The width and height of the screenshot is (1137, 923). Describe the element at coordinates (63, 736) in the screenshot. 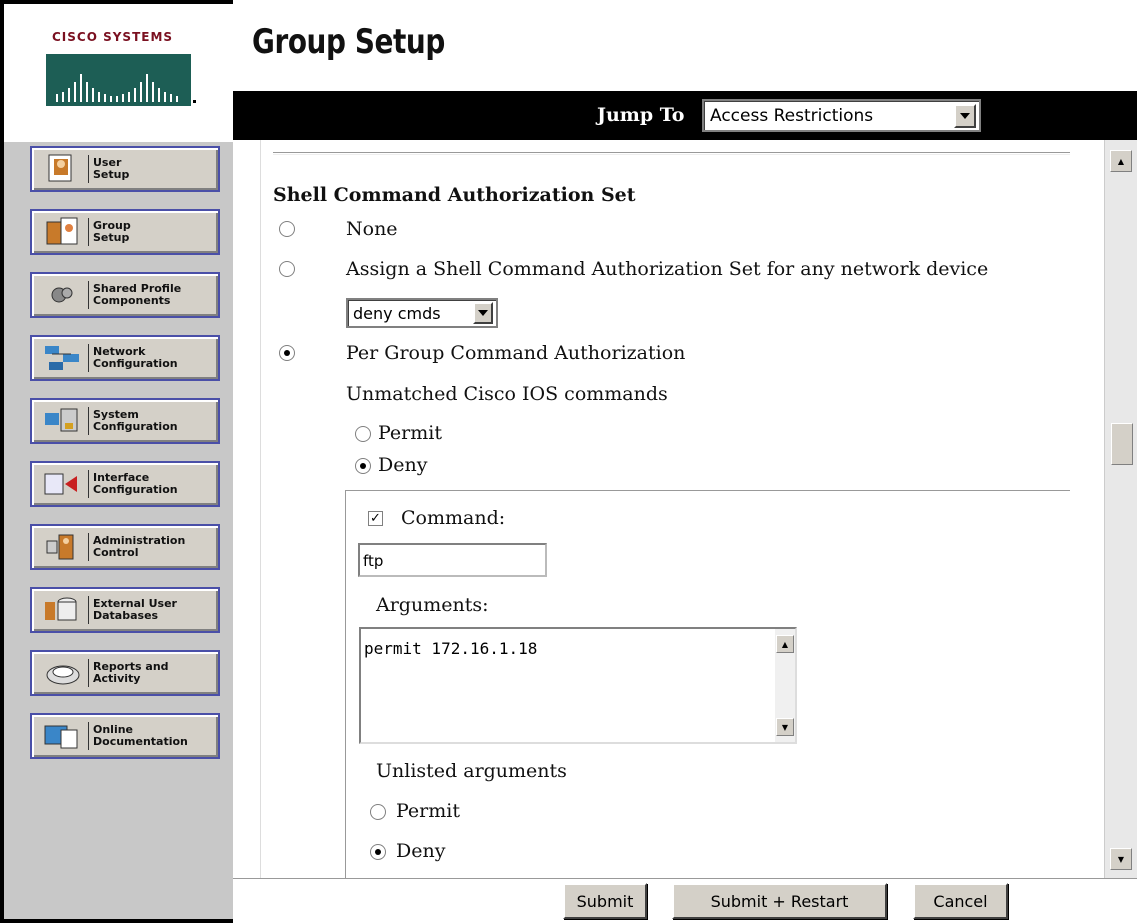

I see `documentation-icon` at that location.